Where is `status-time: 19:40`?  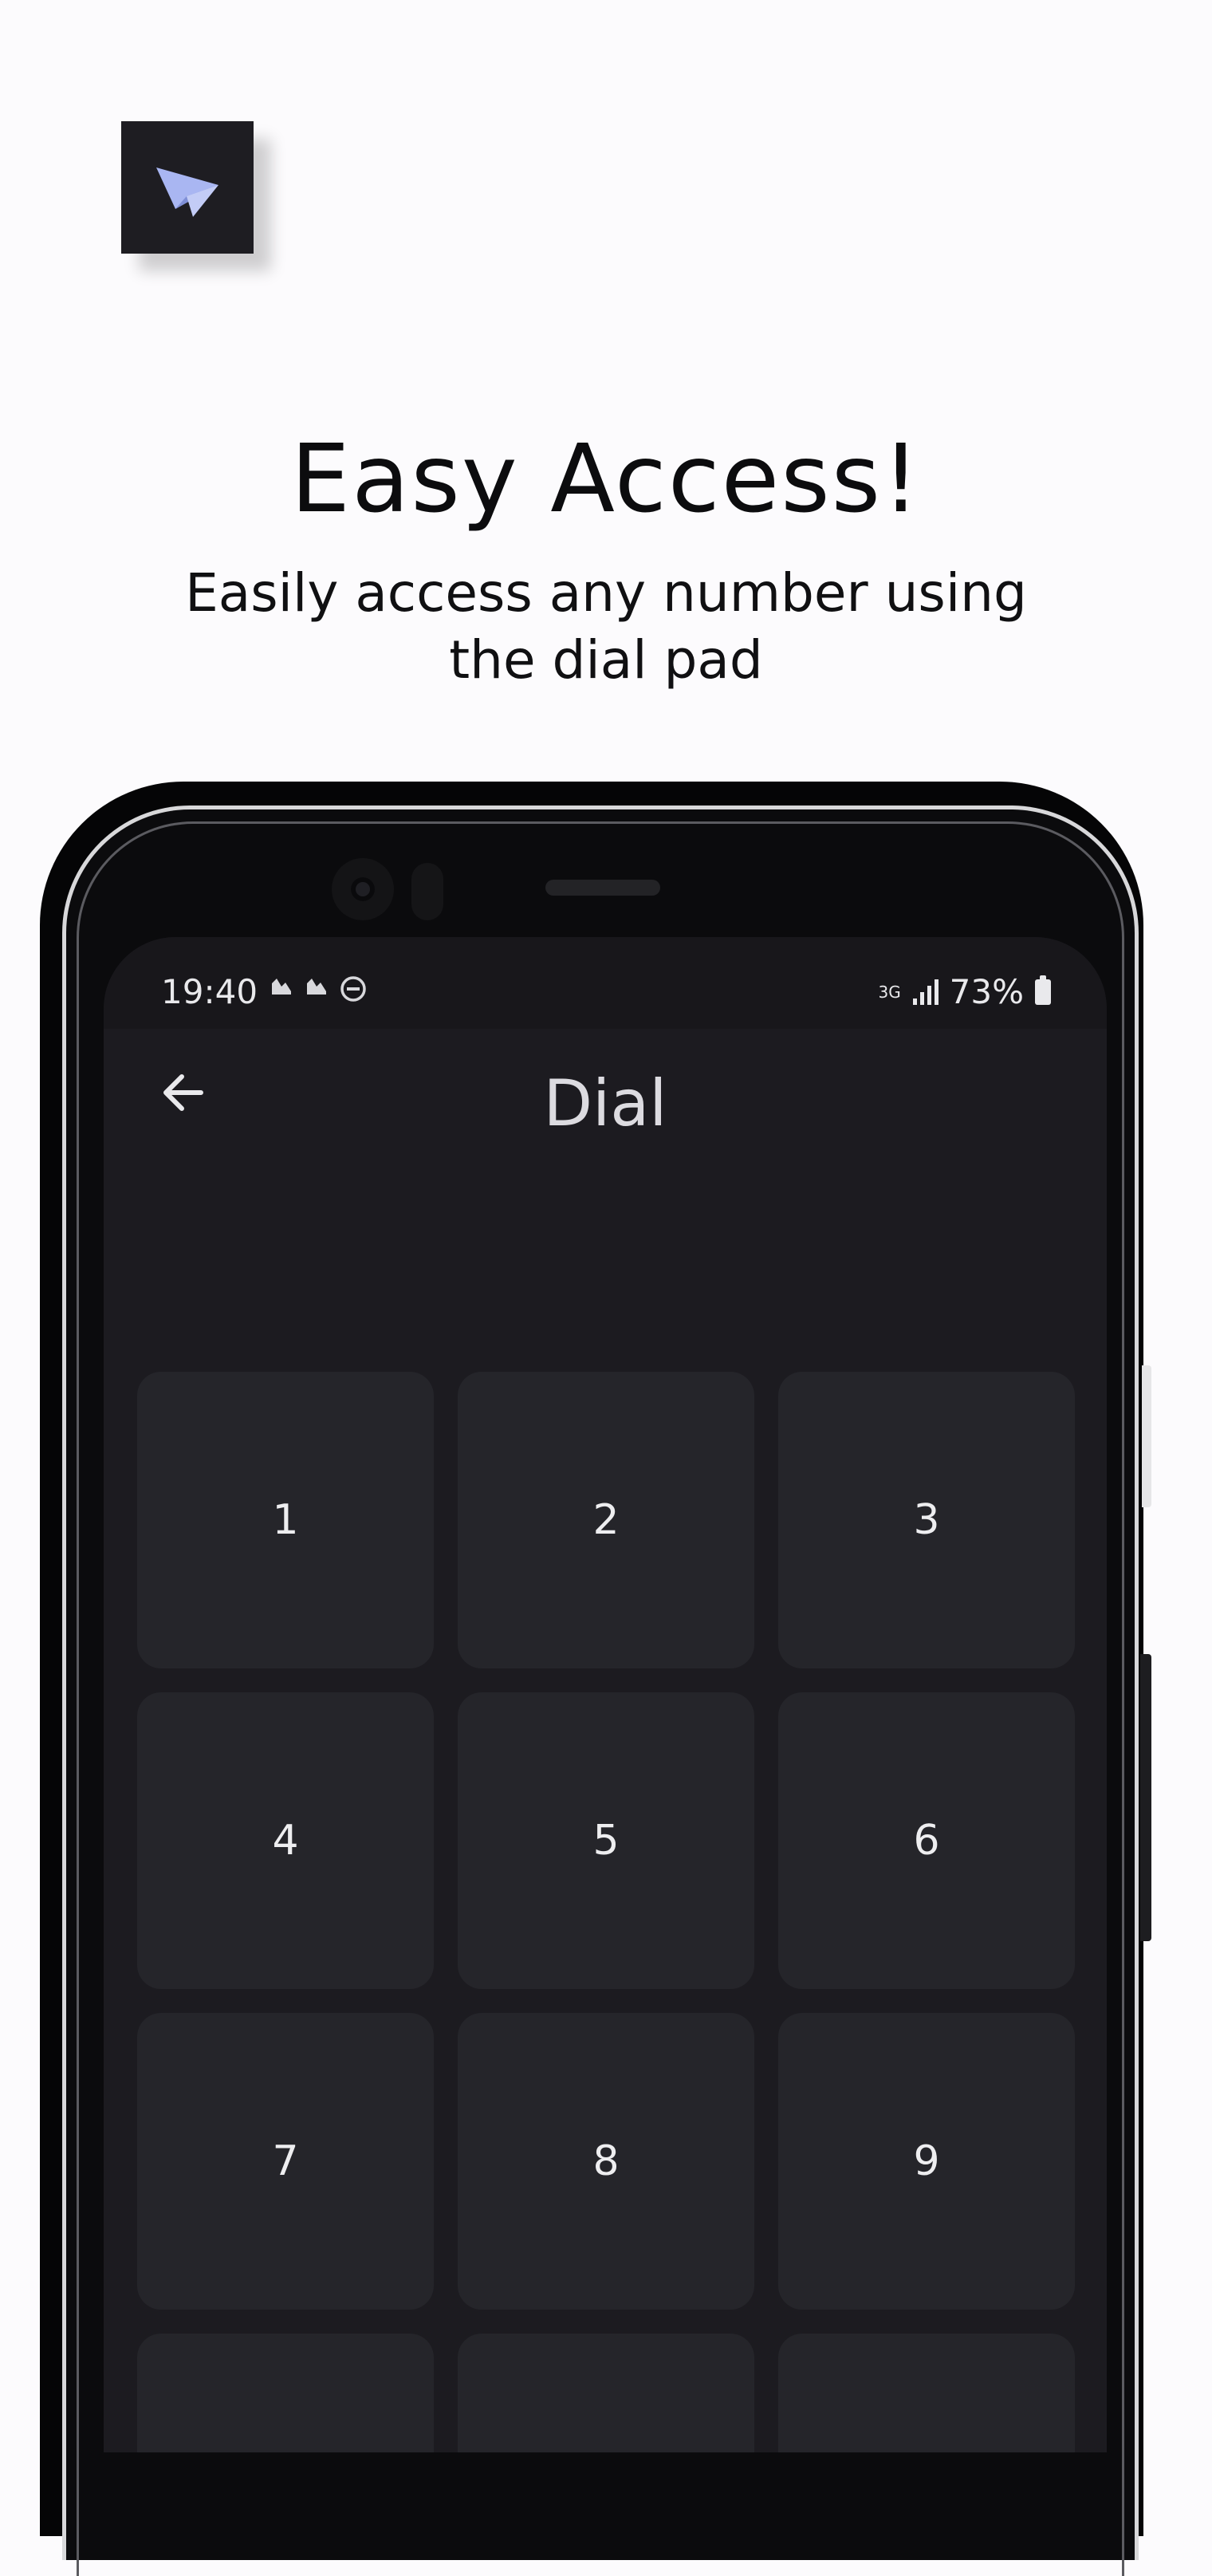
status-time: 19:40 is located at coordinates (209, 991).